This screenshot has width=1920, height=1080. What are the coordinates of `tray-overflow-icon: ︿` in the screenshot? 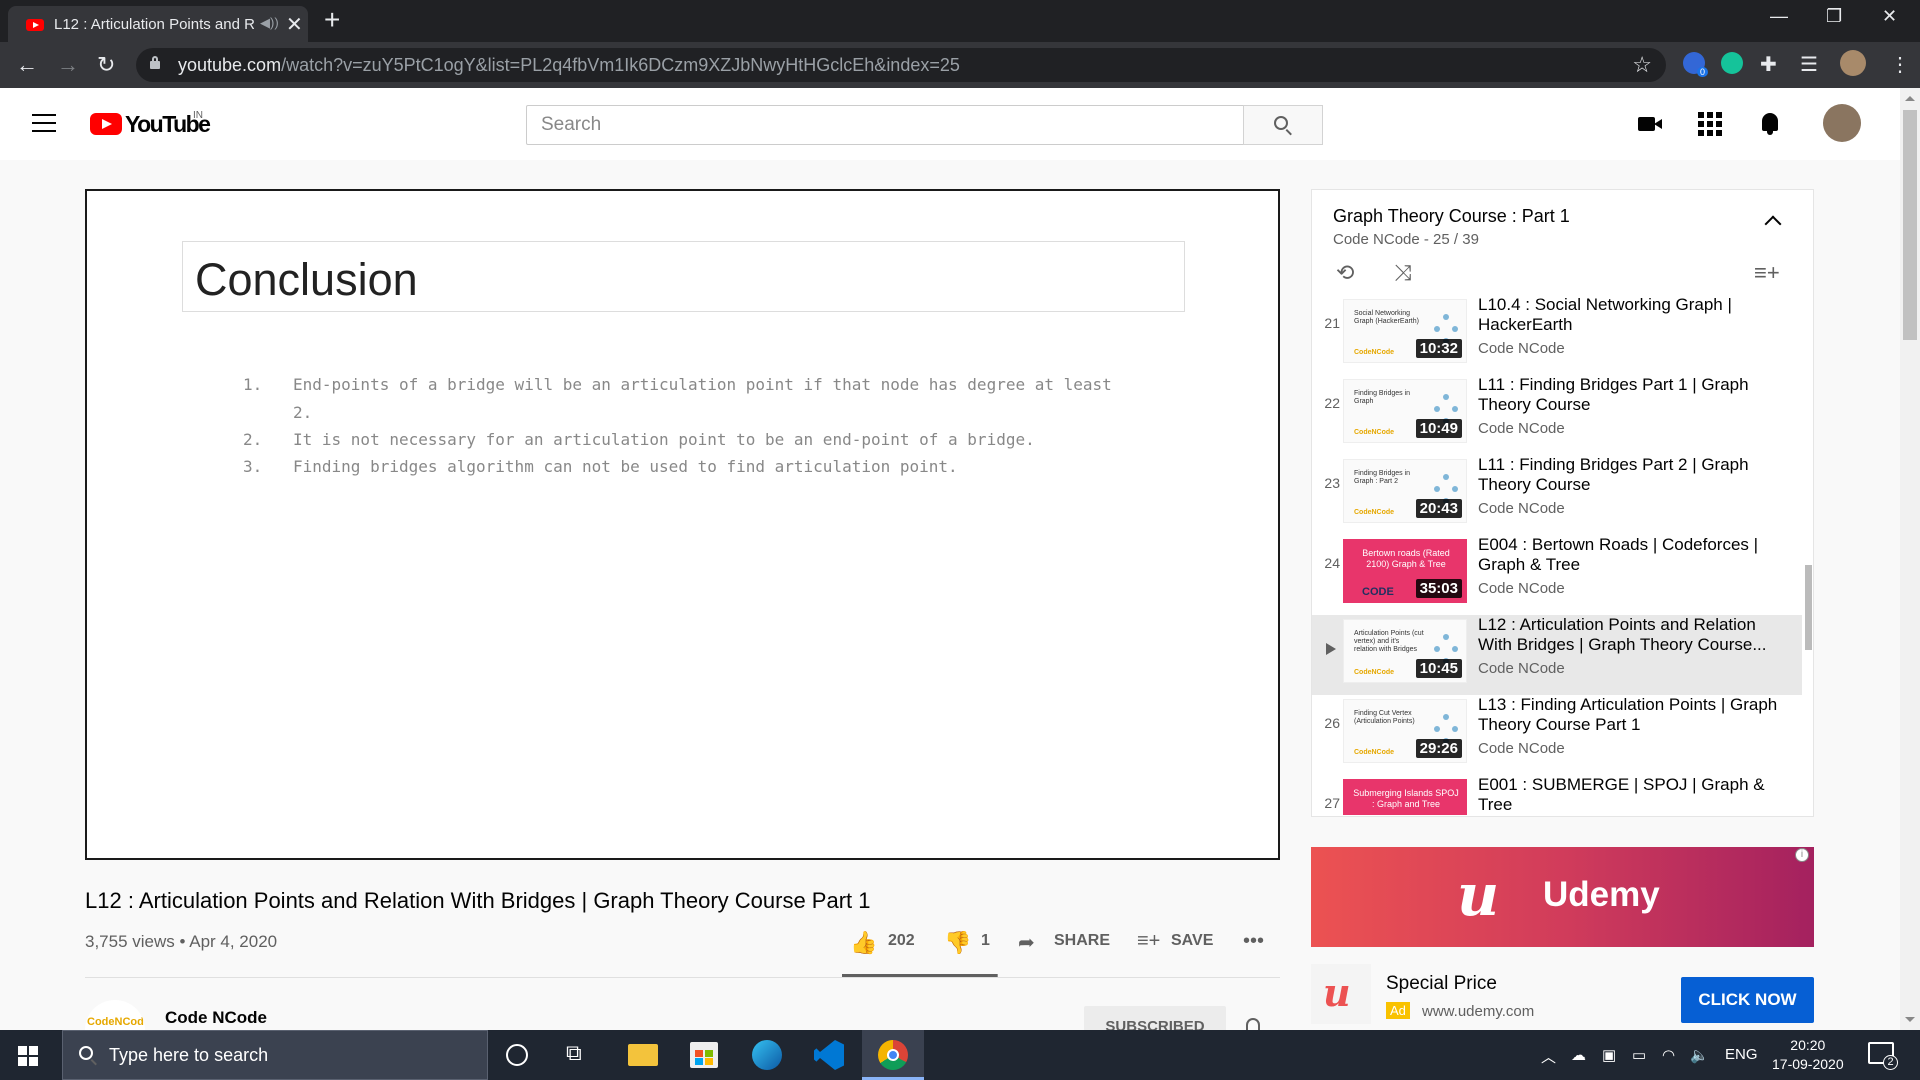 It's located at (1548, 1056).